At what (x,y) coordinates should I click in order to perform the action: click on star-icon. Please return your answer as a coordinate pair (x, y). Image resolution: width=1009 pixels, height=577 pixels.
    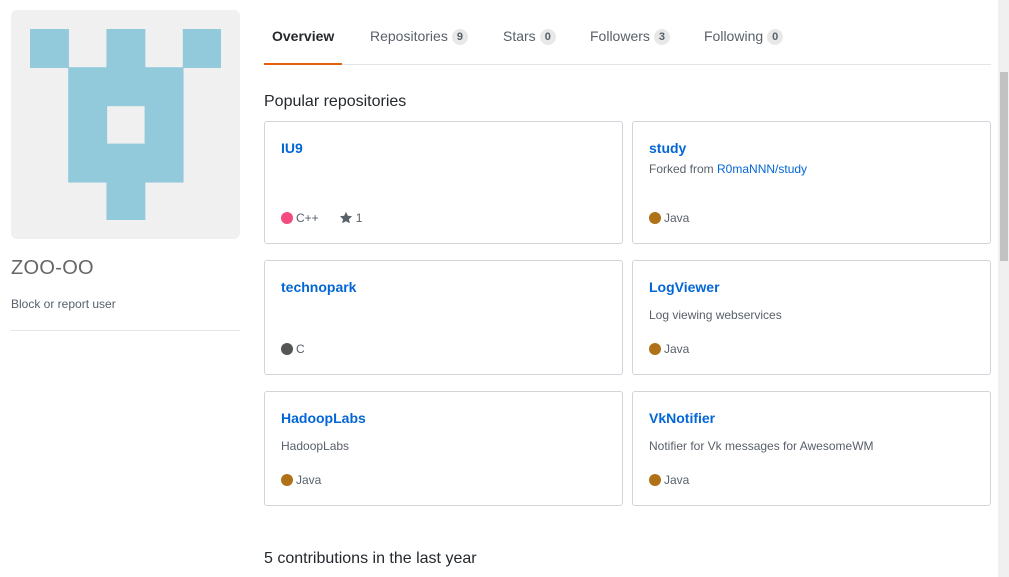
    Looking at the image, I should click on (345, 217).